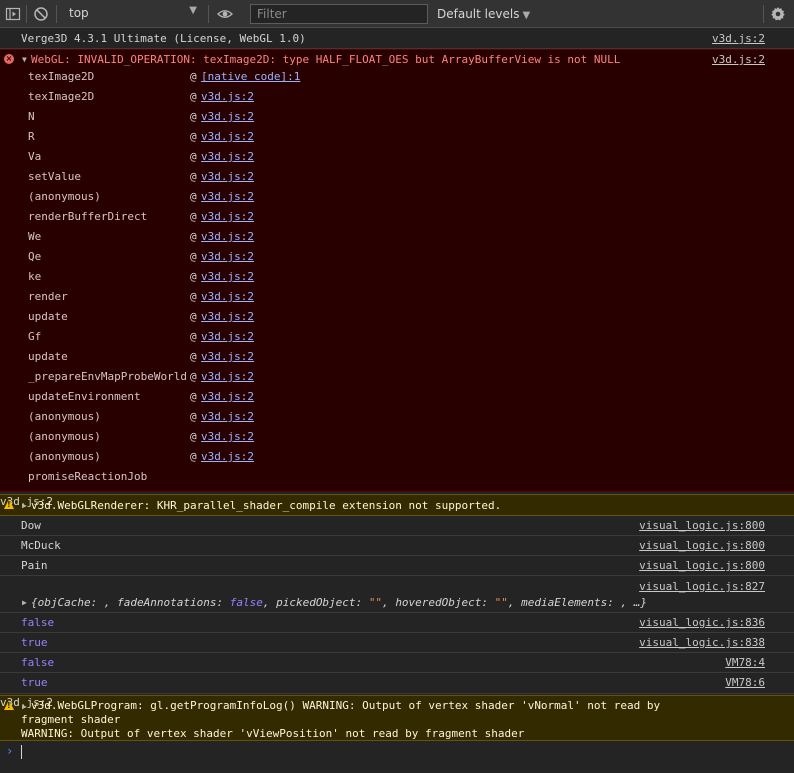  I want to click on stack-frame: ke @ v3d.js:2, so click(411, 280).